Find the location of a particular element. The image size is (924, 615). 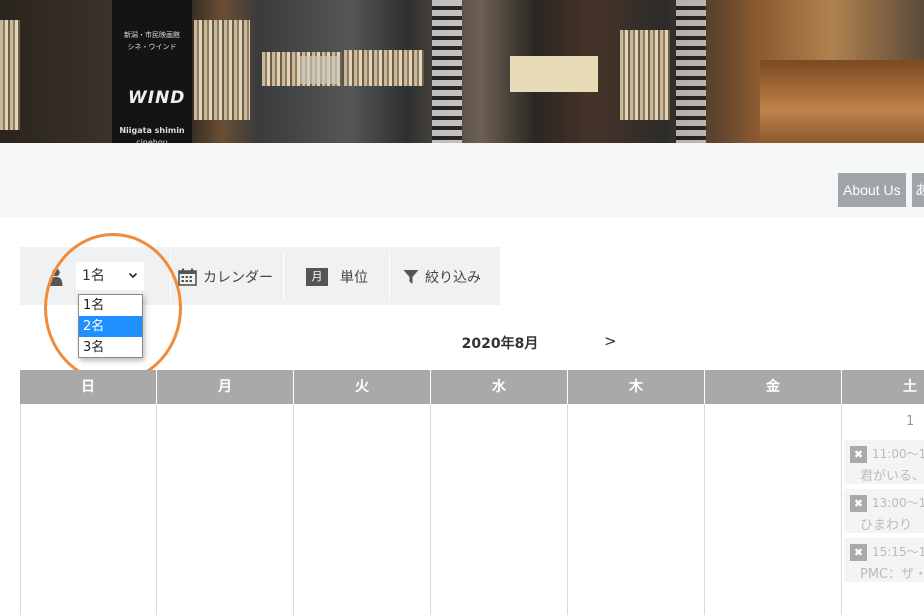

sign-text-1: 新潟・市民映画館 is located at coordinates (152, 35).